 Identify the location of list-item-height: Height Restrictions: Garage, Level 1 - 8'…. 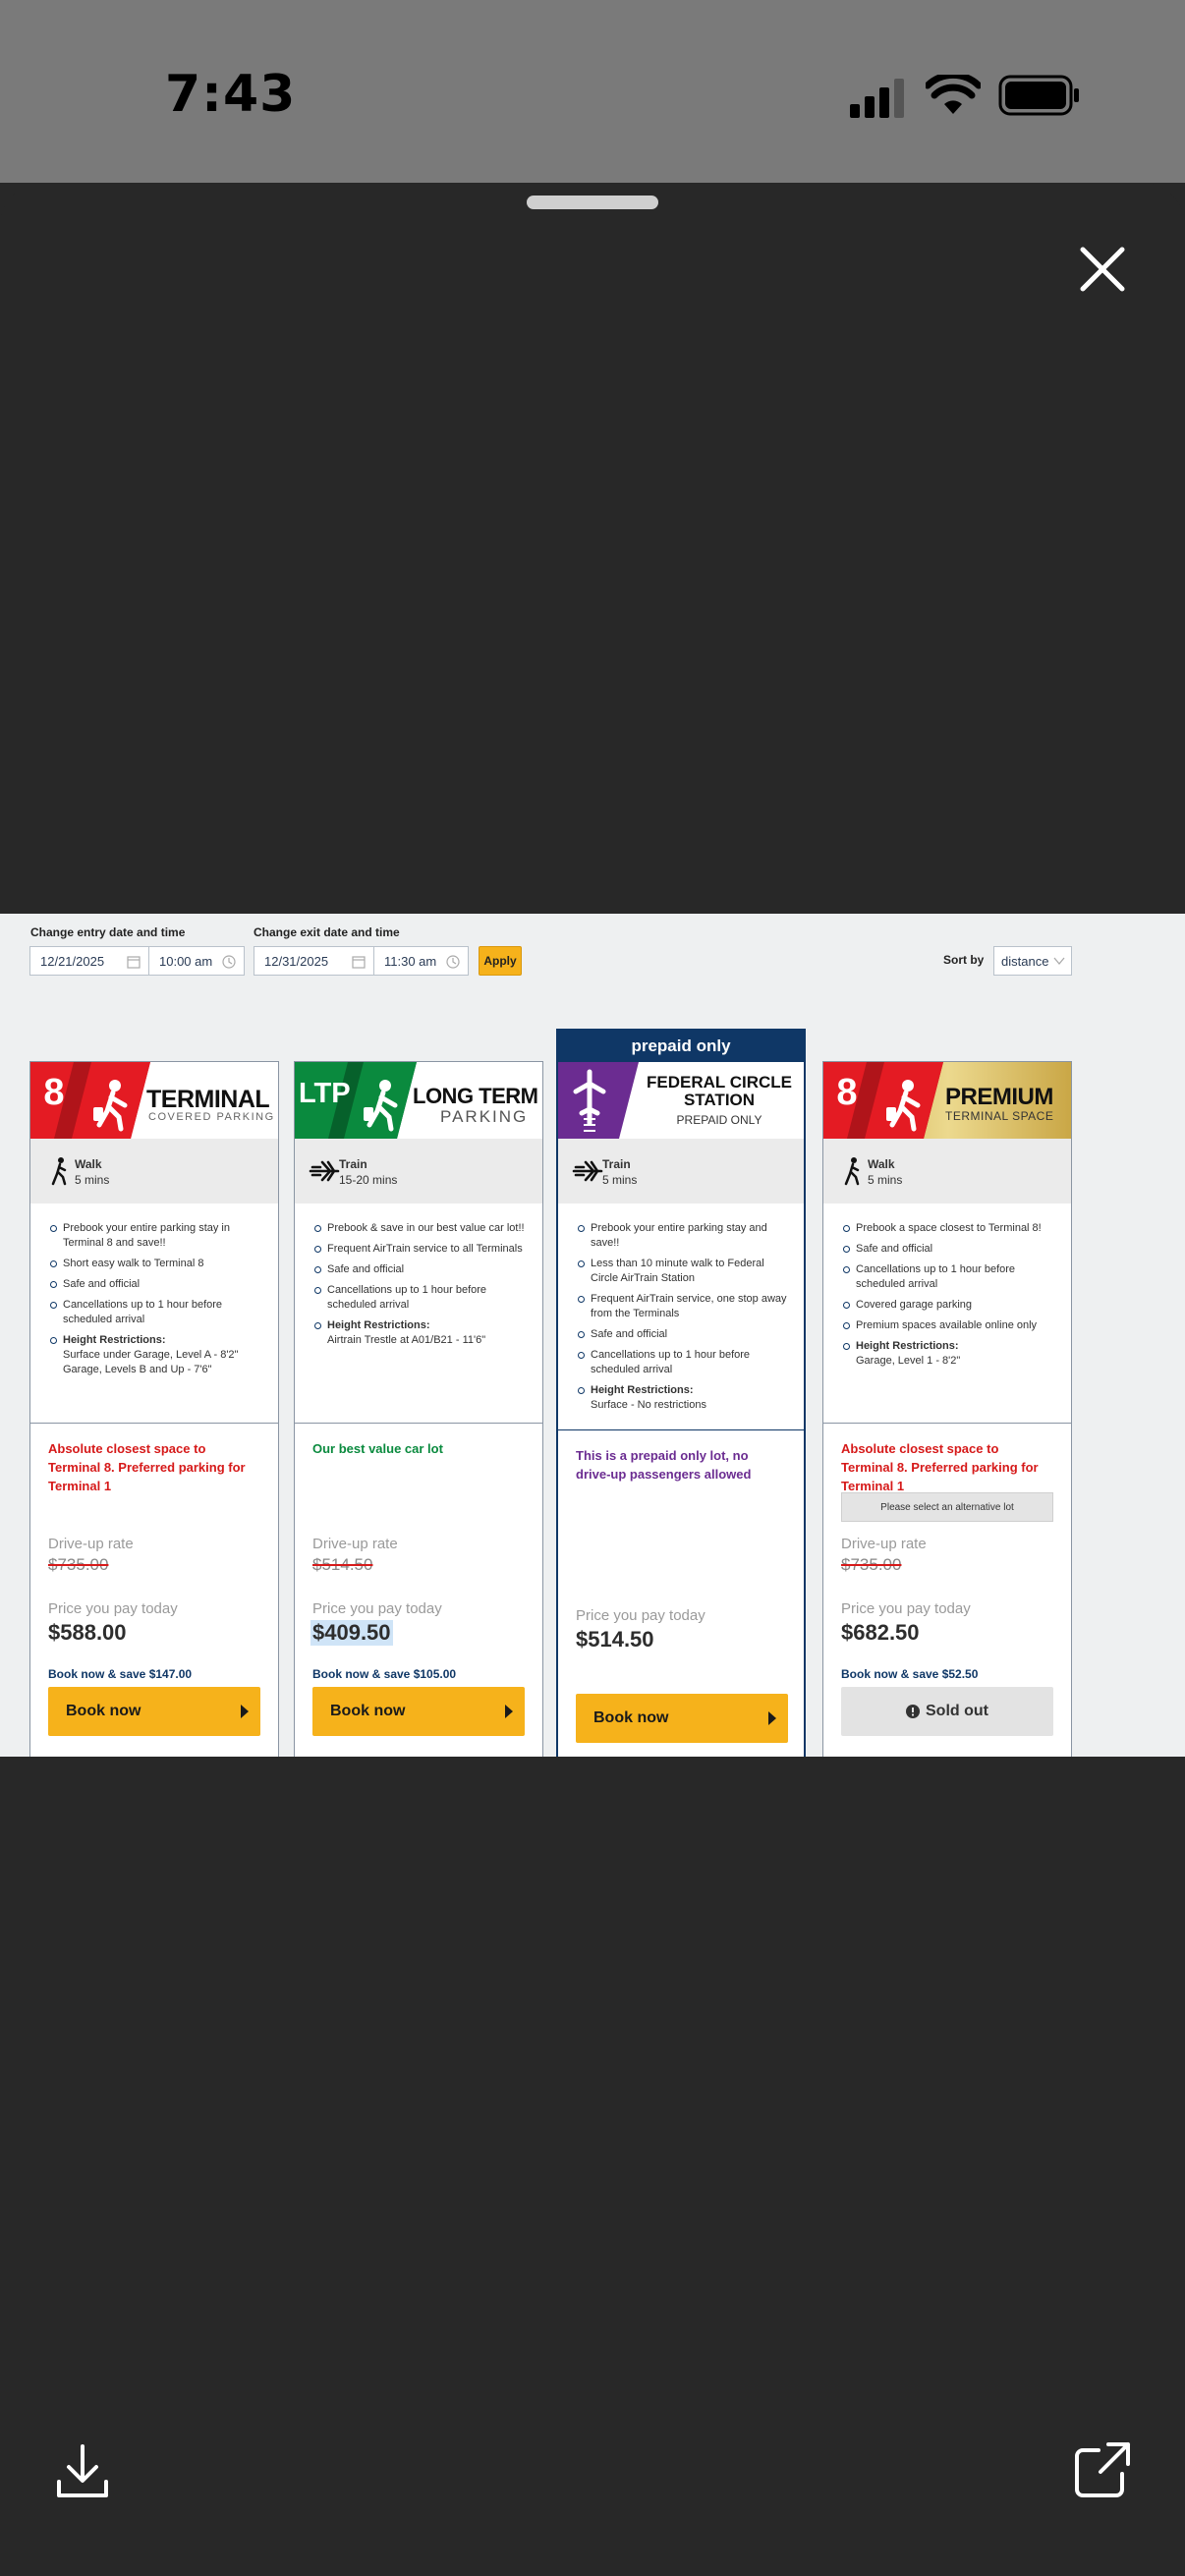
(950, 1354).